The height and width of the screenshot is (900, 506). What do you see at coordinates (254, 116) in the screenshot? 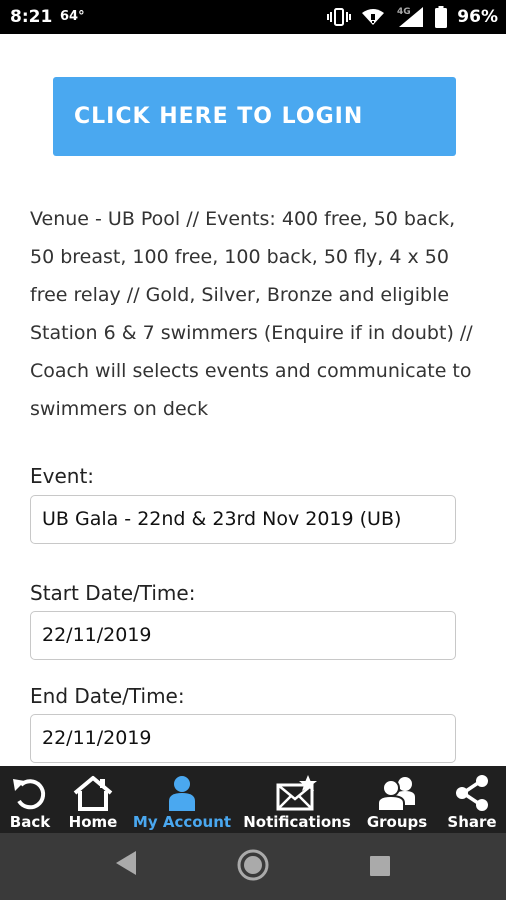
I see `login-button: CLICK HERE TO LOGIN` at bounding box center [254, 116].